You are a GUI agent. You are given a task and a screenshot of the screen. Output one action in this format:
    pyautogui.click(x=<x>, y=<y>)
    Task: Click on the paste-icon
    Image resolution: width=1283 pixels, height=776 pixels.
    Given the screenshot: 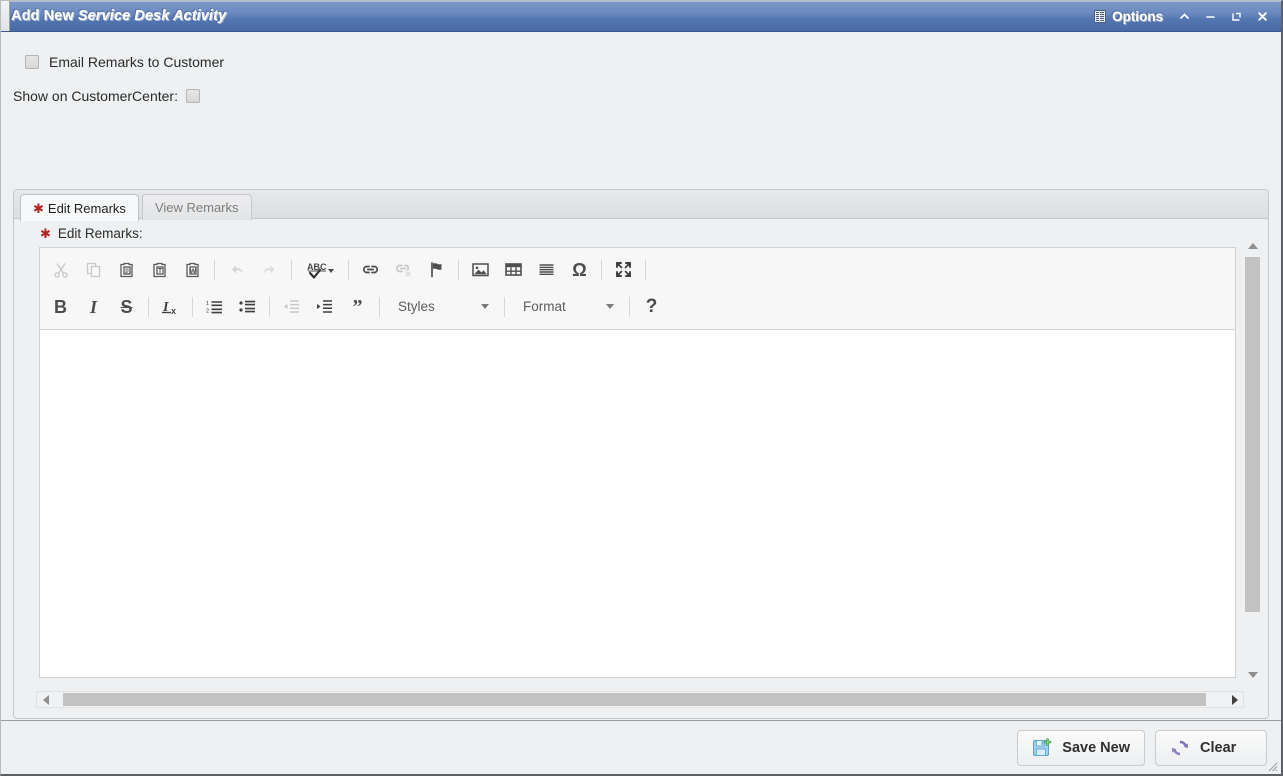 What is the action you would take?
    pyautogui.click(x=126, y=269)
    